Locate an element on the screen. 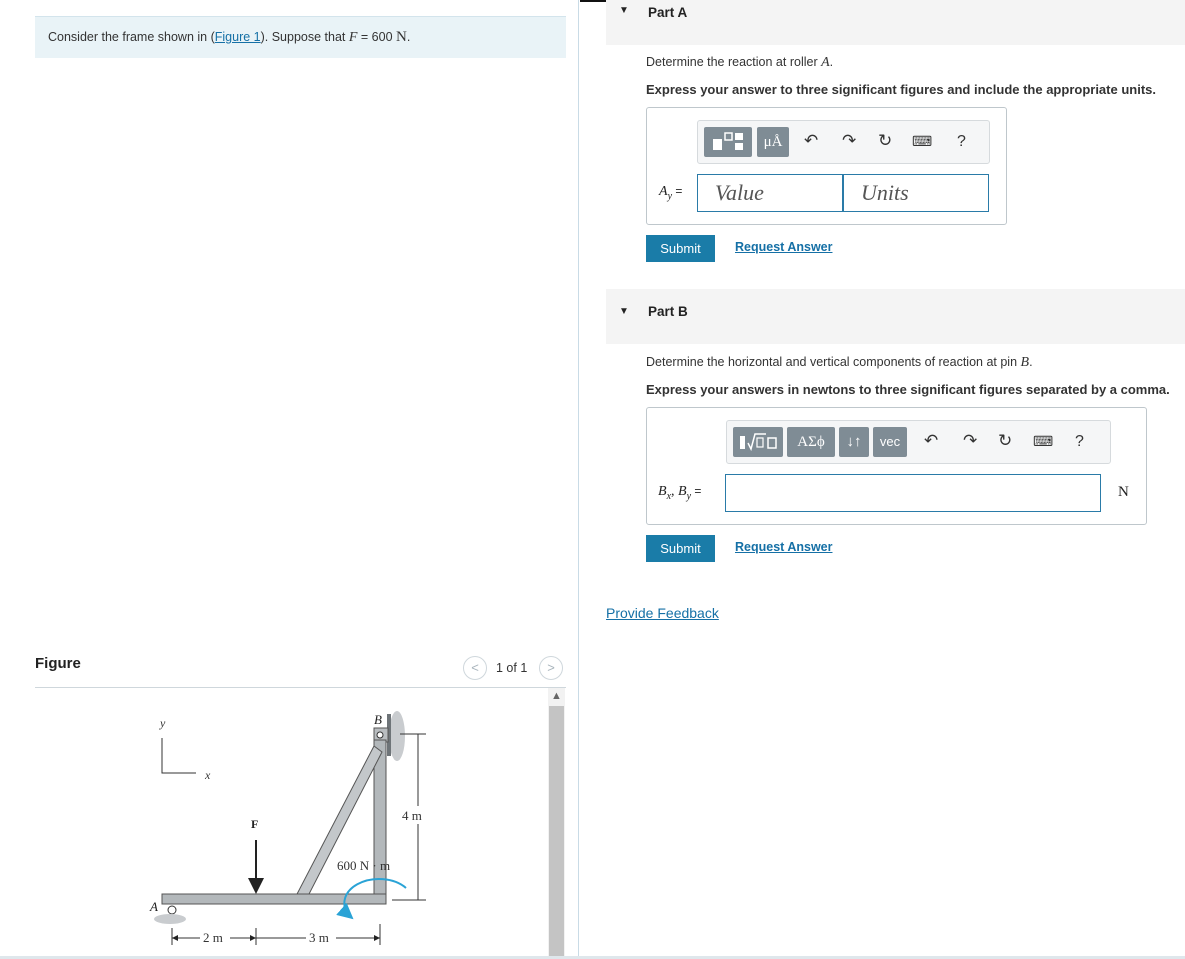 This screenshot has height=959, width=1185. figure-heading: Figure is located at coordinates (58, 663).